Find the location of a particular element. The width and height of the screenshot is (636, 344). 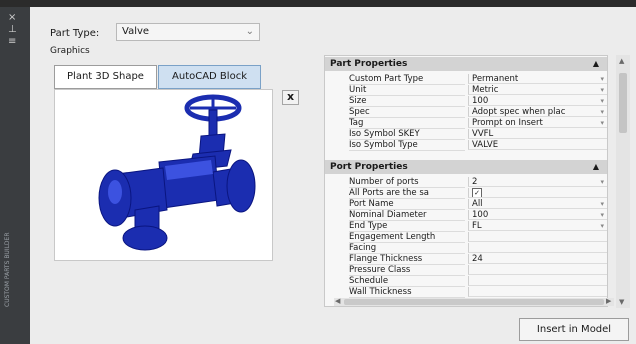

close-icon: x is located at coordinates (290, 96).